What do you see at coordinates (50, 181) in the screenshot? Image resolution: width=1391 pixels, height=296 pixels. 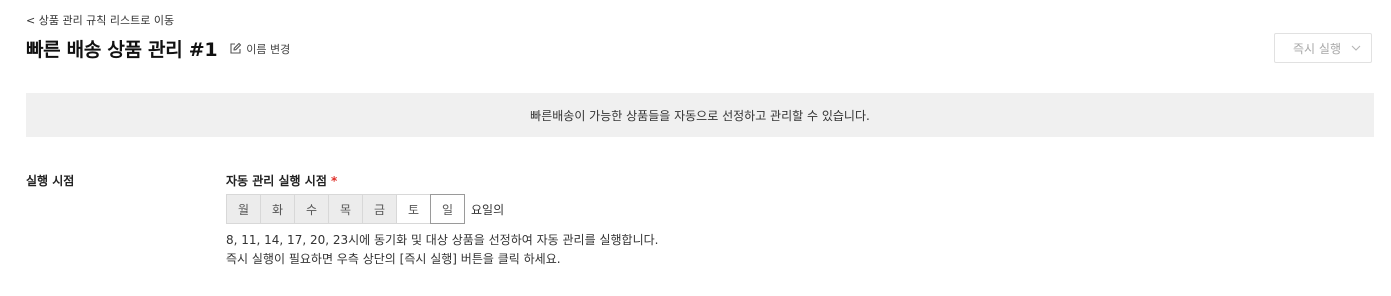 I see `section-label-run-time: 실행 시점` at bounding box center [50, 181].